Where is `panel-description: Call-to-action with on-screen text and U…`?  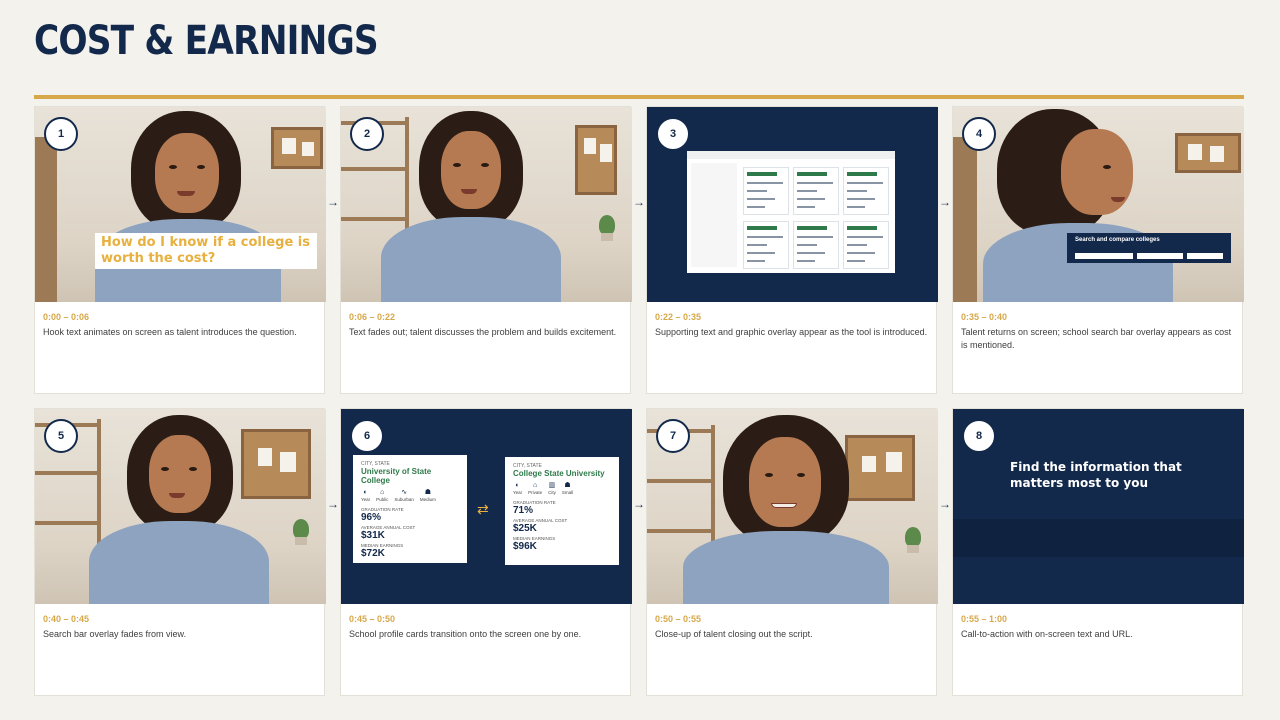 panel-description: Call-to-action with on-screen text and U… is located at coordinates (1047, 634).